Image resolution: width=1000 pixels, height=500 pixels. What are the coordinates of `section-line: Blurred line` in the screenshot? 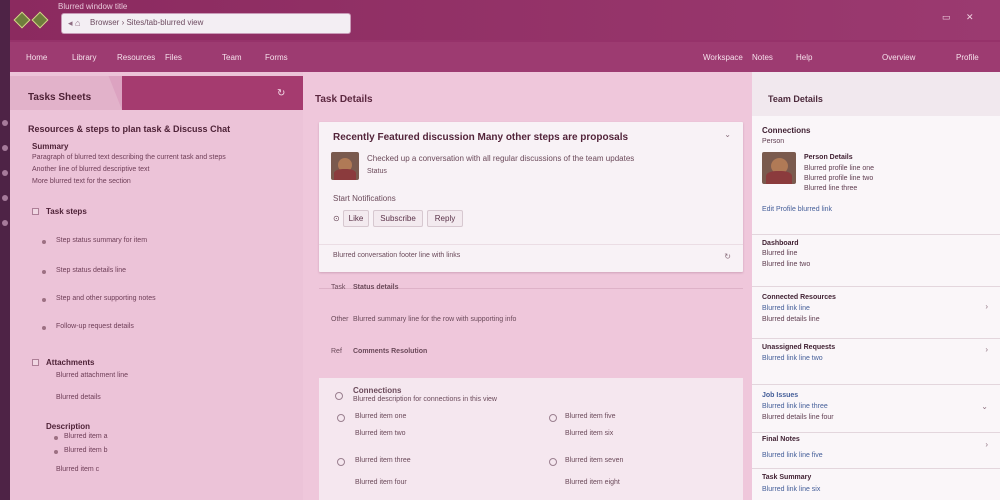 It's located at (780, 253).